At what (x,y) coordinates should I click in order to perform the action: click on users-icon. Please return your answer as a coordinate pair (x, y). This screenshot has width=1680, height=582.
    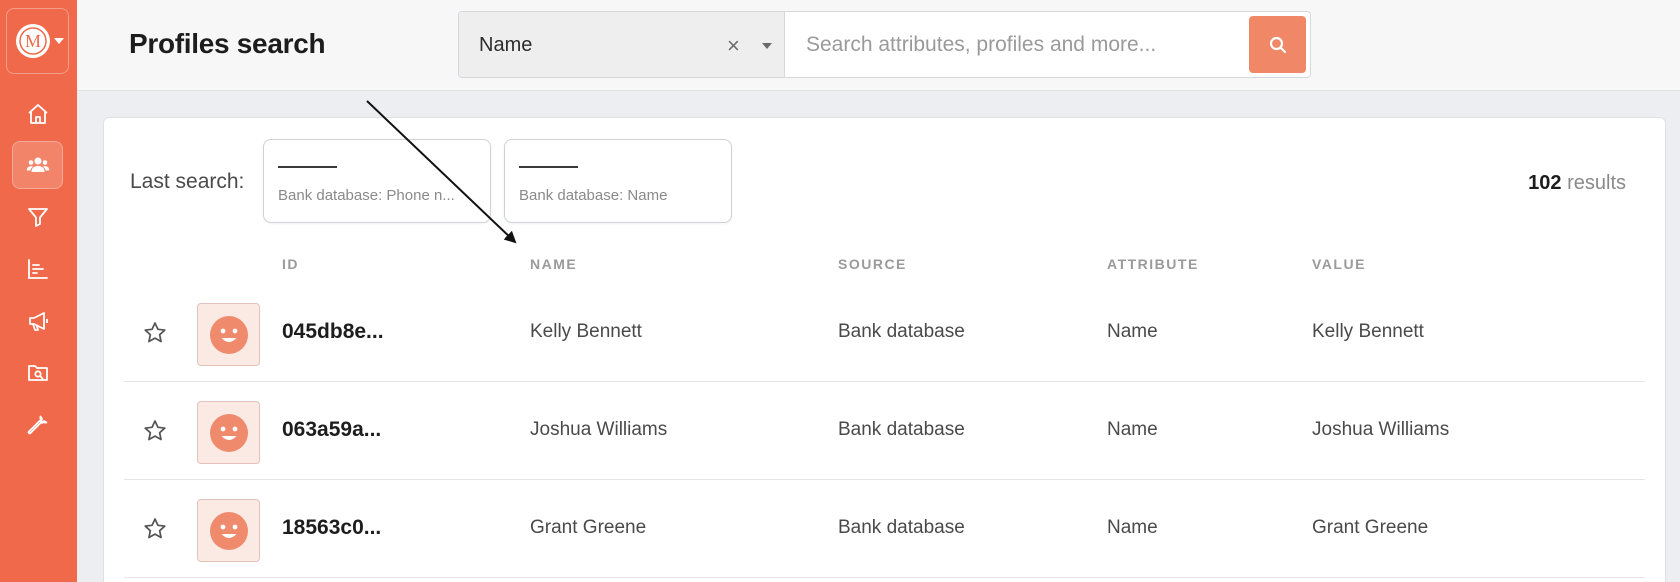
    Looking at the image, I should click on (37, 164).